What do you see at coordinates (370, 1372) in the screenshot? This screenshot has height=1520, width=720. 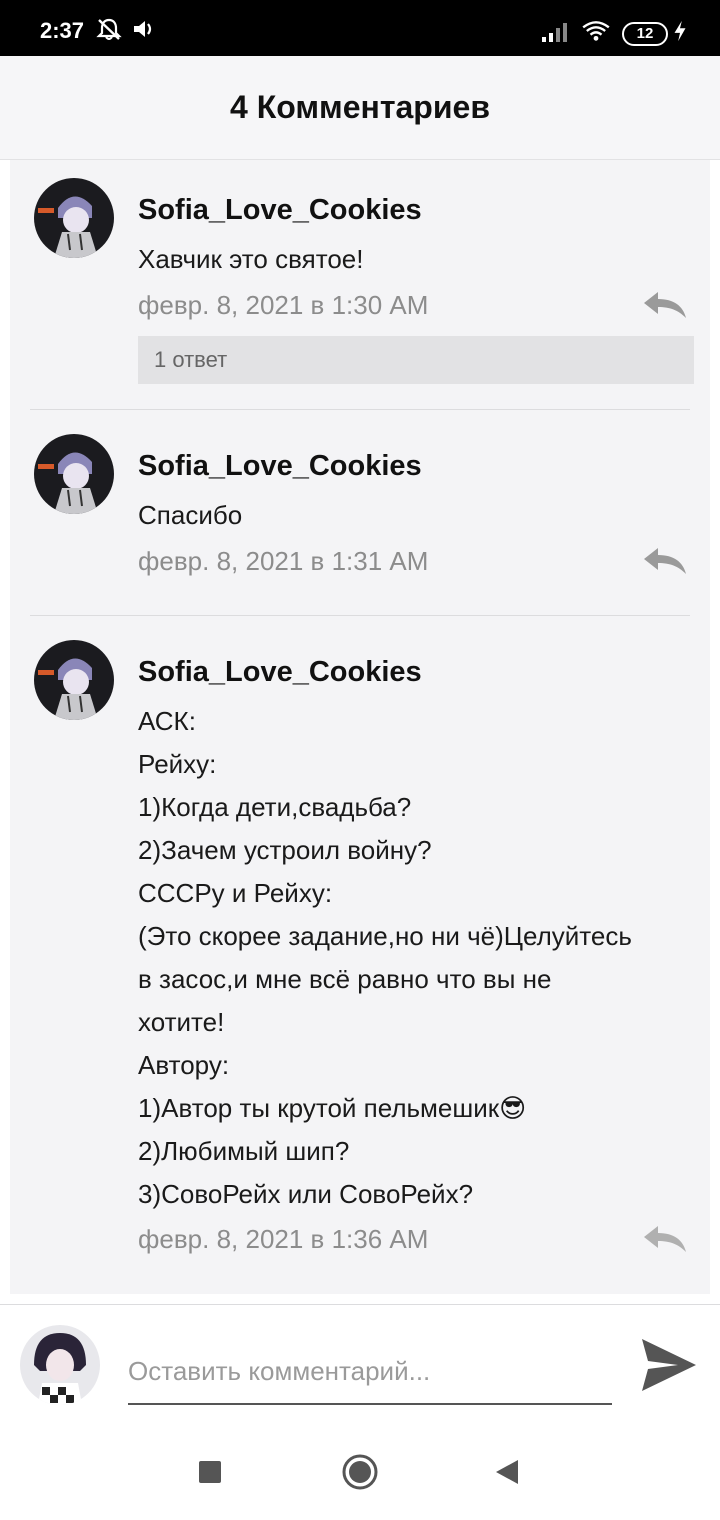 I see `comment-input` at bounding box center [370, 1372].